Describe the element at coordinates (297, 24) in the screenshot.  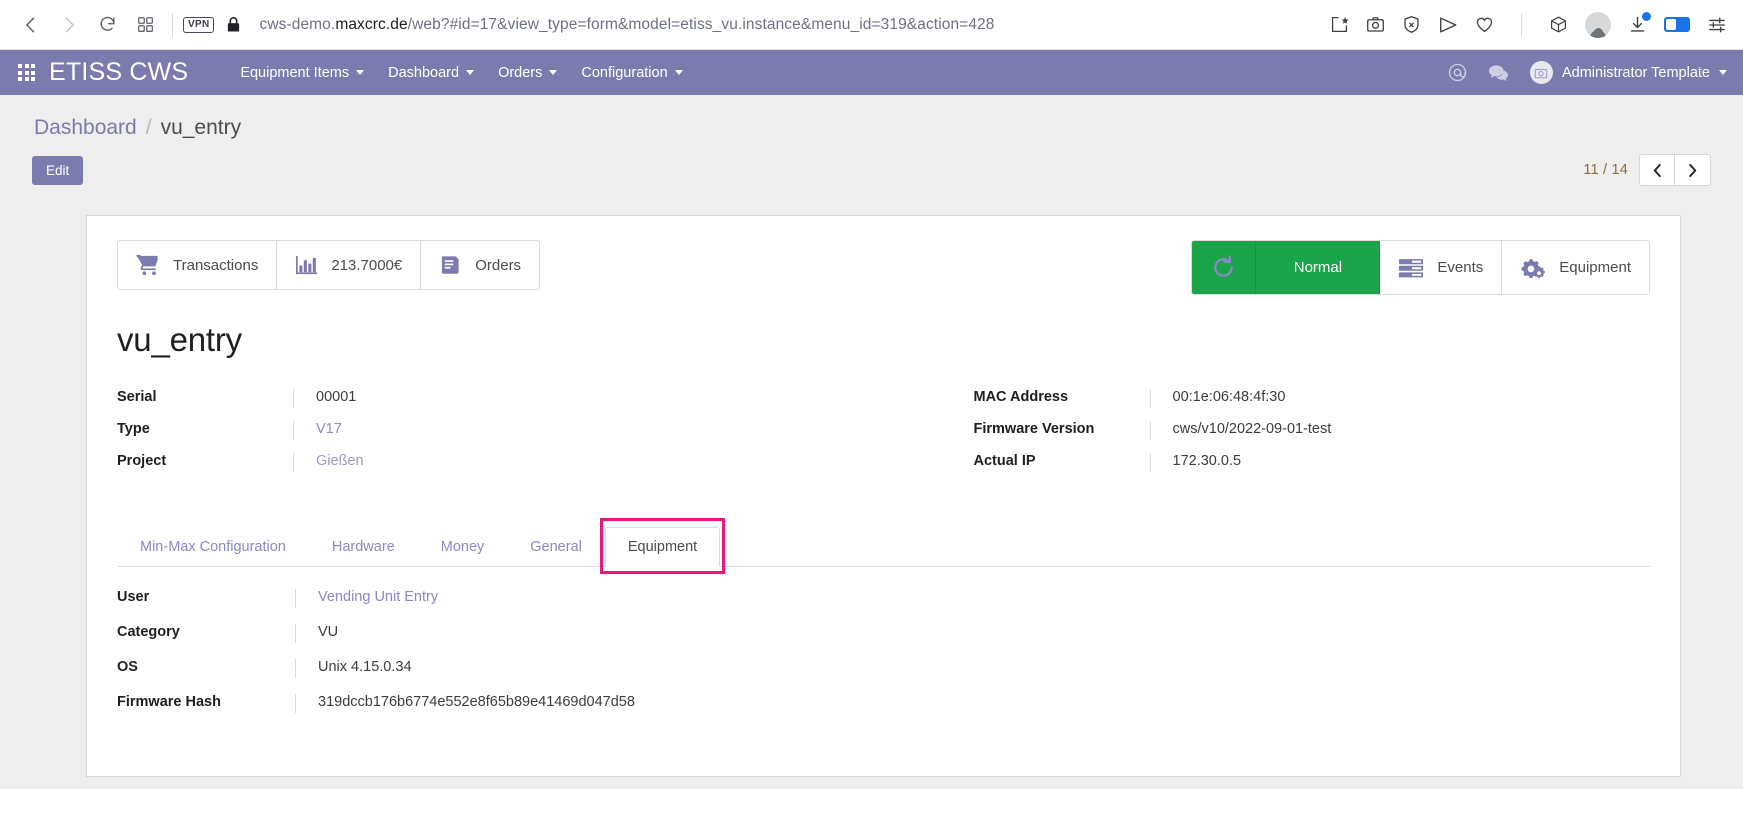
I see `url-prefix: cws-demo.` at that location.